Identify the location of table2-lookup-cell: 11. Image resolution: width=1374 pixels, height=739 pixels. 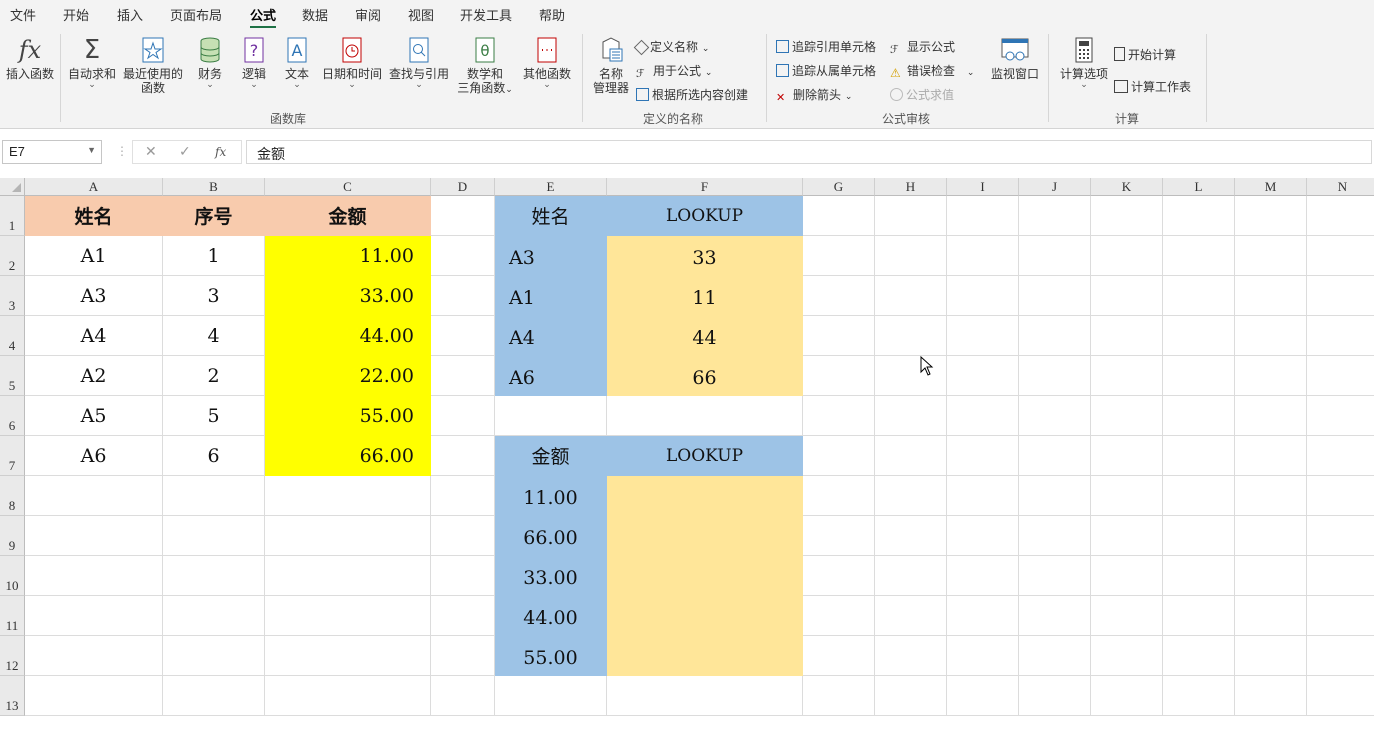
(705, 296).